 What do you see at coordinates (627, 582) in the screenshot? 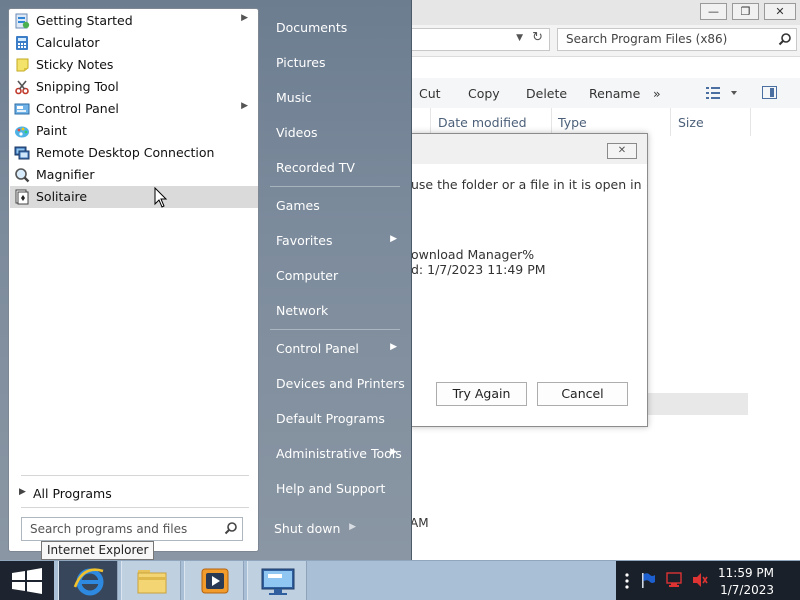
I see `show-hidden-icons-icon` at bounding box center [627, 582].